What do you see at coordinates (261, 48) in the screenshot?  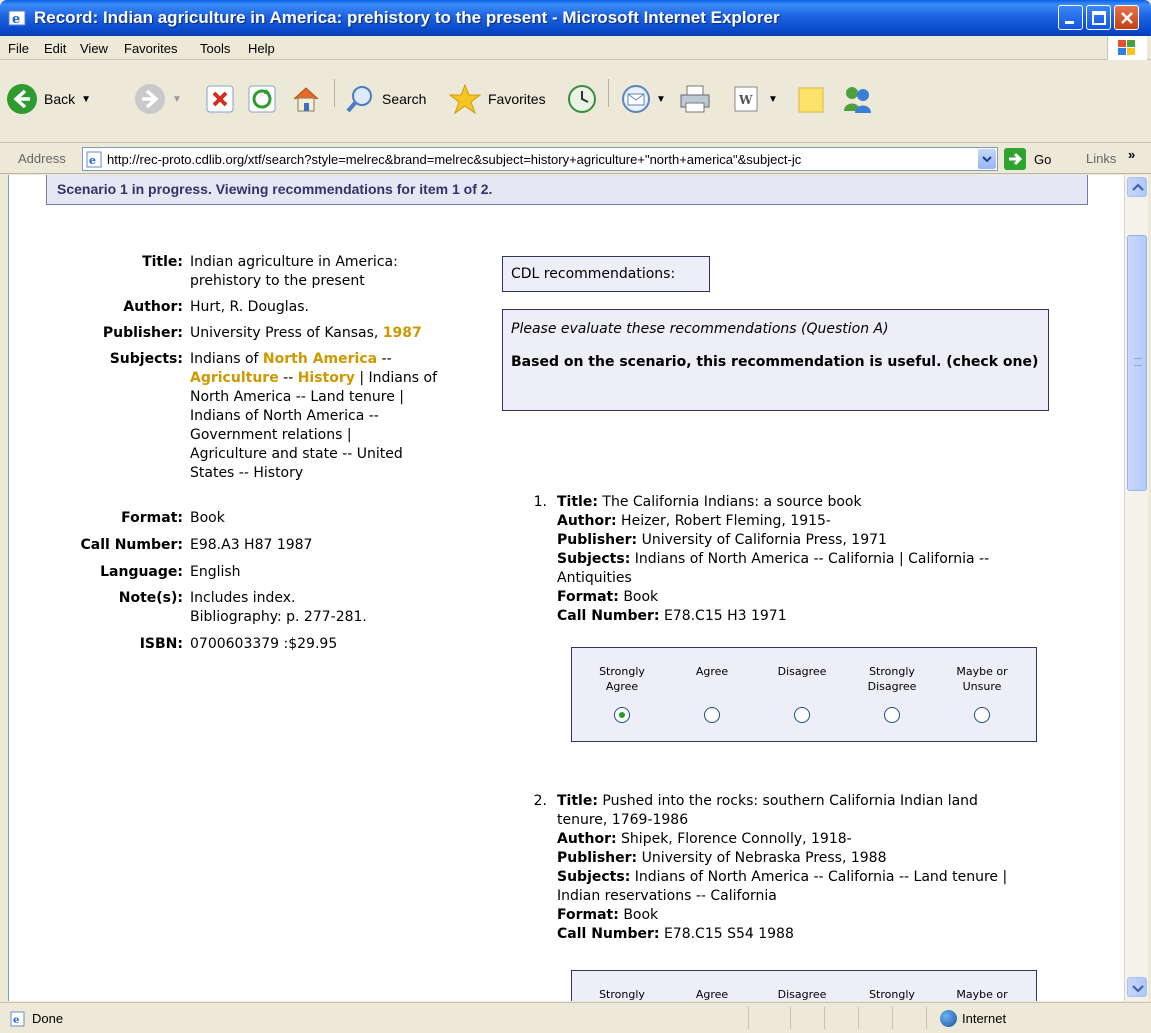 I see `menu-help: Help` at bounding box center [261, 48].